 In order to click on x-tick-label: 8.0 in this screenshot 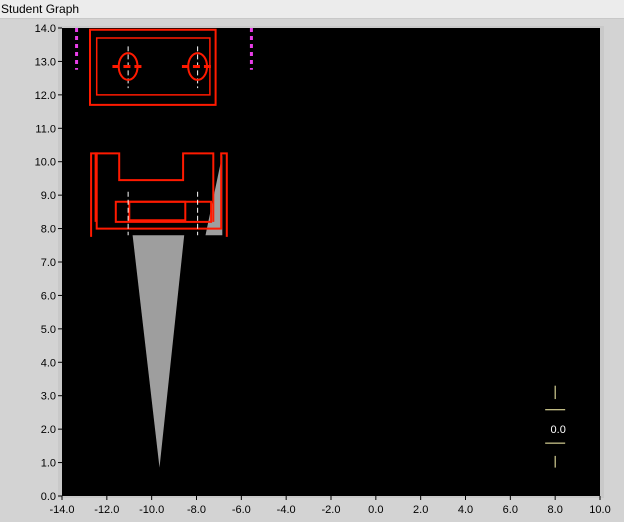, I will do `click(555, 510)`.